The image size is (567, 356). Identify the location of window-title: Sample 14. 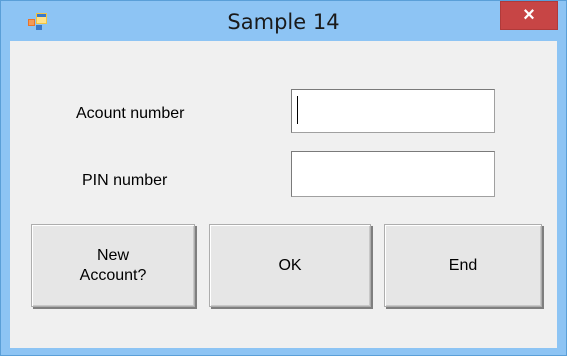
(283, 22).